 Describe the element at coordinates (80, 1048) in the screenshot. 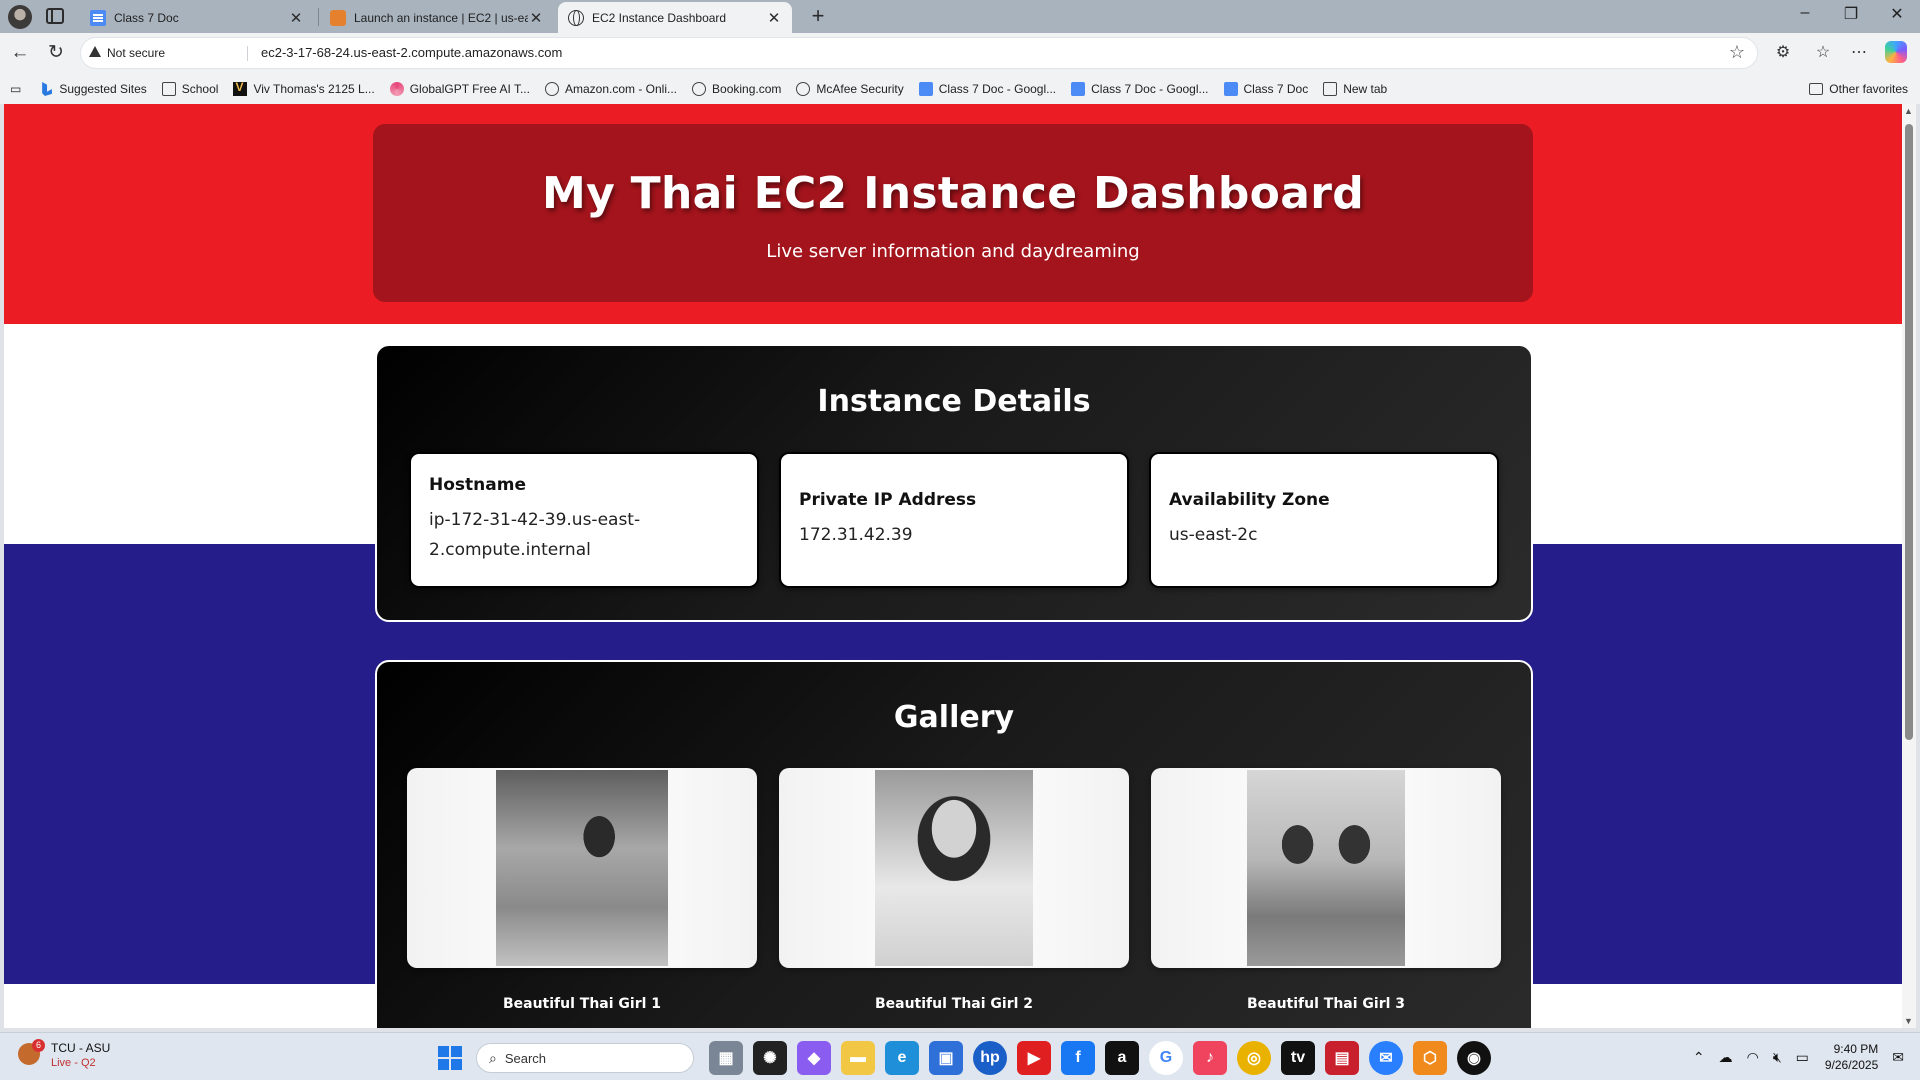

I see `score-text: TCU - ASU` at that location.